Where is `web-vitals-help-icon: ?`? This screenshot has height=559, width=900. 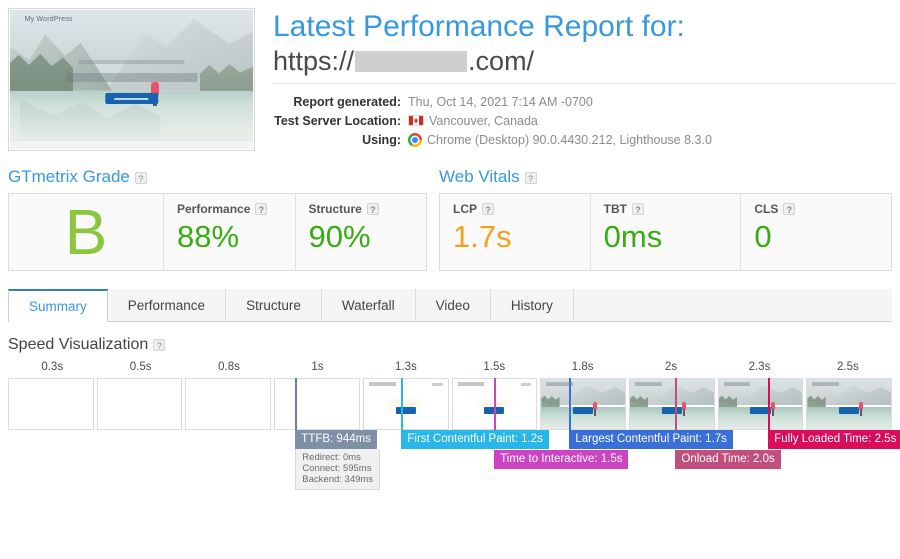
web-vitals-help-icon: ? is located at coordinates (530, 177).